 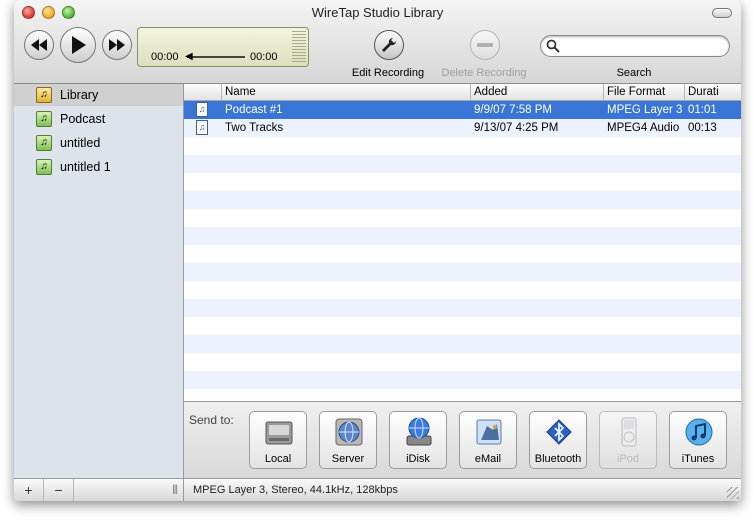 What do you see at coordinates (629, 432) in the screenshot?
I see `ipod-icon` at bounding box center [629, 432].